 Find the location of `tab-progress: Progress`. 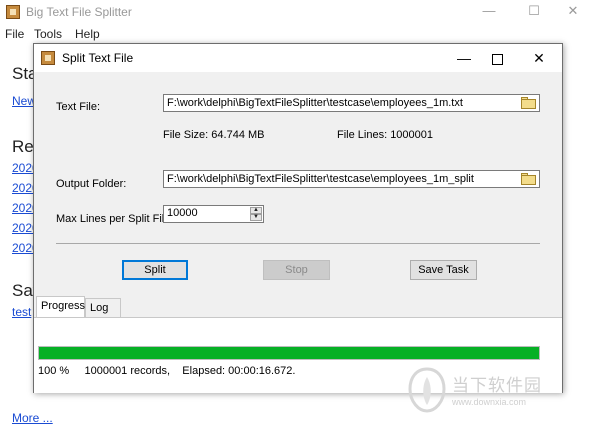

tab-progress: Progress is located at coordinates (60, 307).